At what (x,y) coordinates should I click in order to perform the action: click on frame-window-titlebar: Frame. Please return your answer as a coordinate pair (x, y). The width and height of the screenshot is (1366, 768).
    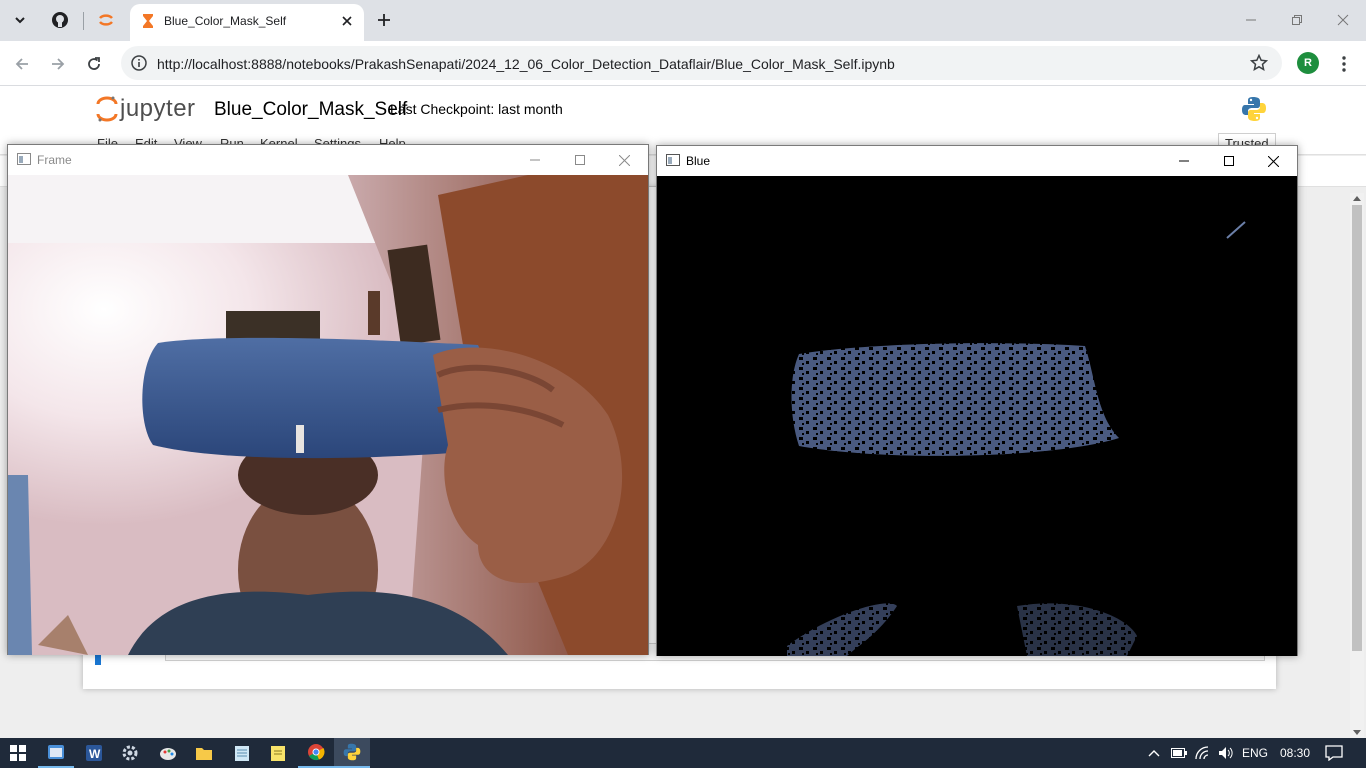
    Looking at the image, I should click on (328, 160).